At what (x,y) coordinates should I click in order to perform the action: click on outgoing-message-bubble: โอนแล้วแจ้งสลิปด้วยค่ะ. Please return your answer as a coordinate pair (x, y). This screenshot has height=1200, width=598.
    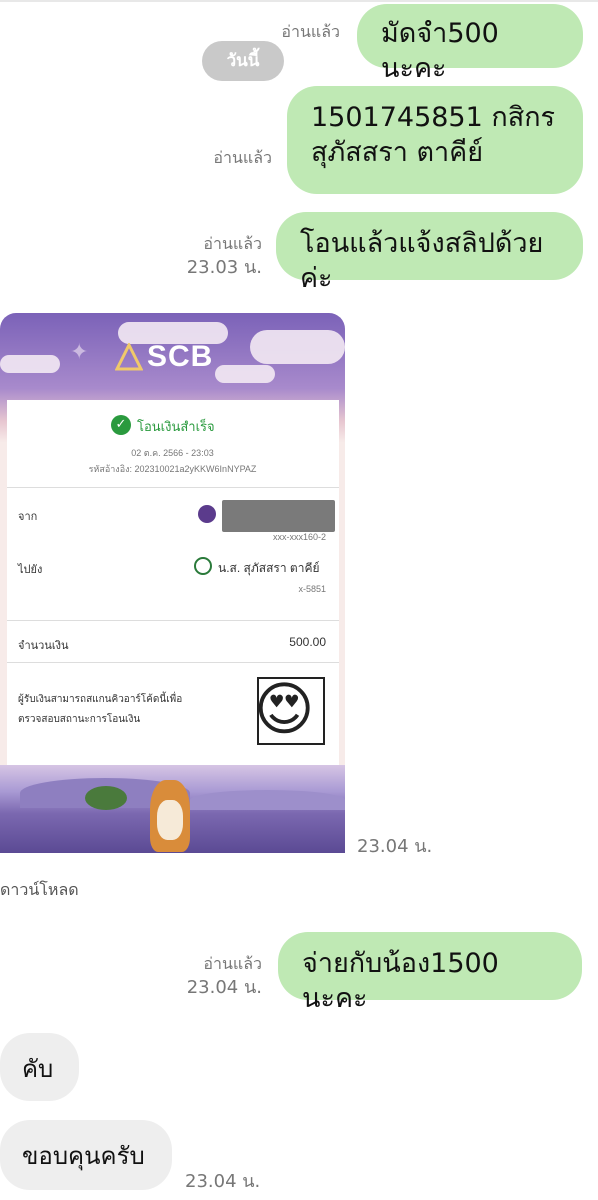
    Looking at the image, I should click on (429, 253).